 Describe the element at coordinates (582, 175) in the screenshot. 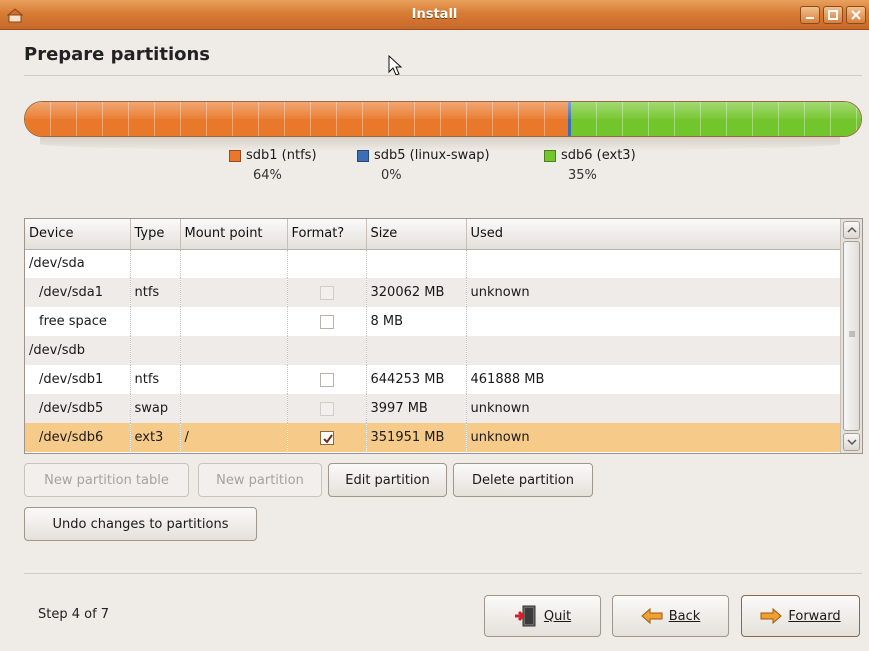

I see `legend-percent-sdb6: 35%` at that location.